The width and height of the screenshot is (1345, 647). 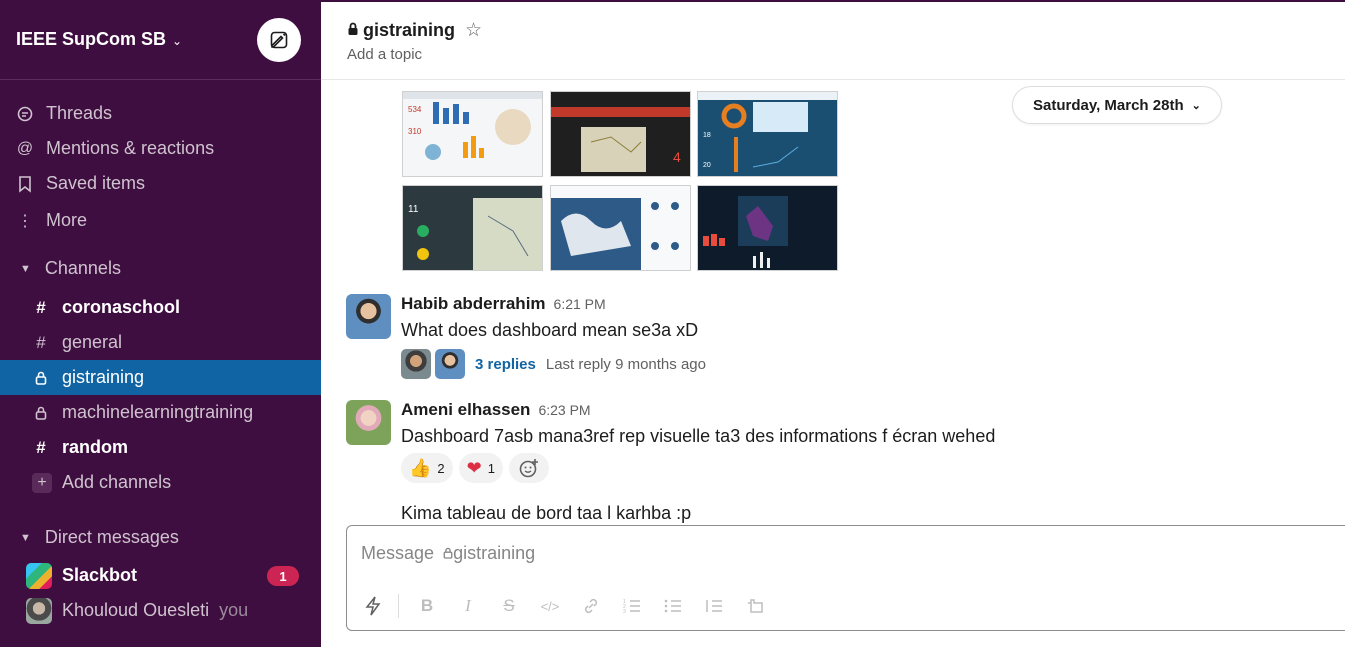 I want to click on channel-header: gistraining ☆ Add a topic, so click(x=833, y=41).